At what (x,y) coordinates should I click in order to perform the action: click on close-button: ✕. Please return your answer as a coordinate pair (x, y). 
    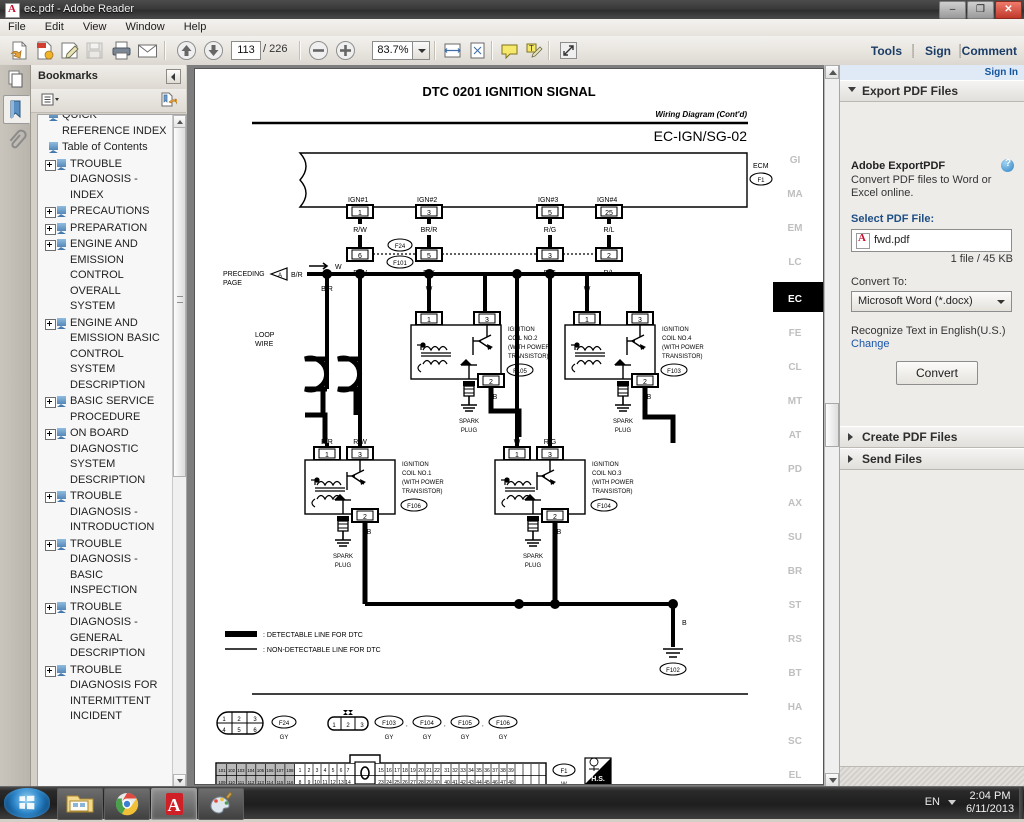
    Looking at the image, I should click on (1008, 10).